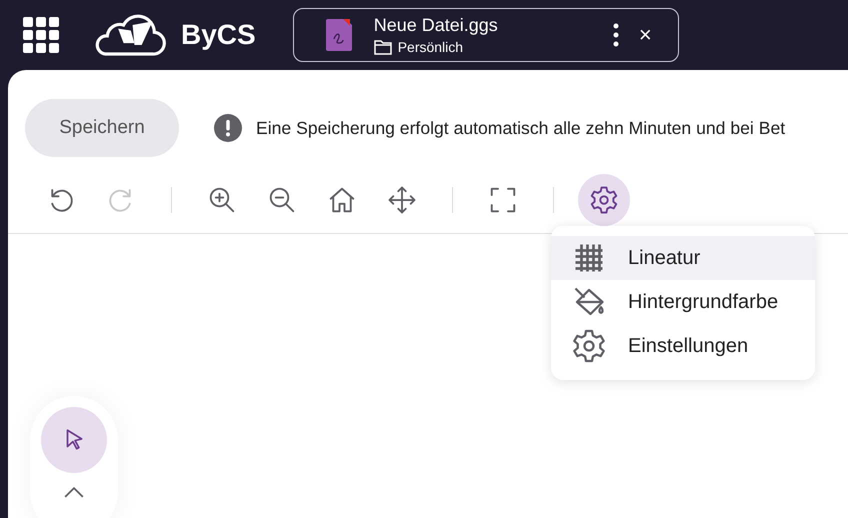 This screenshot has width=848, height=518. I want to click on file-icon, so click(339, 35).